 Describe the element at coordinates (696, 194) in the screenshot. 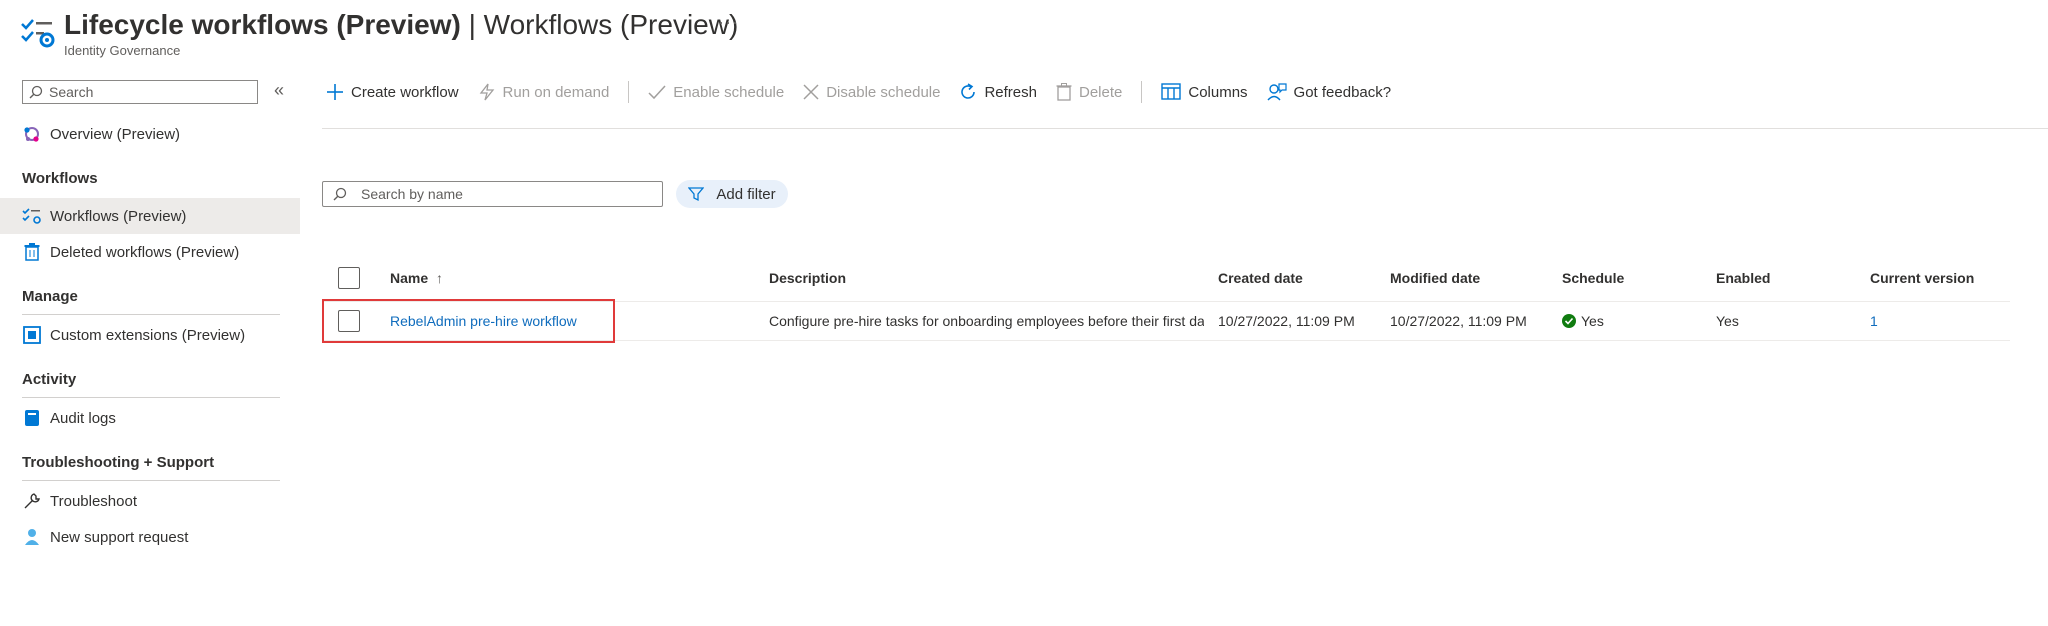

I see `filter-icon` at that location.